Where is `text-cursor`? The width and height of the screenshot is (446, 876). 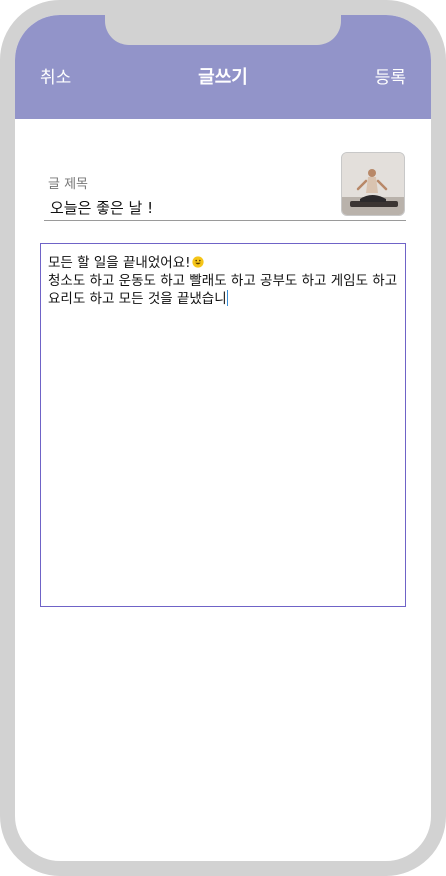
text-cursor is located at coordinates (227, 298).